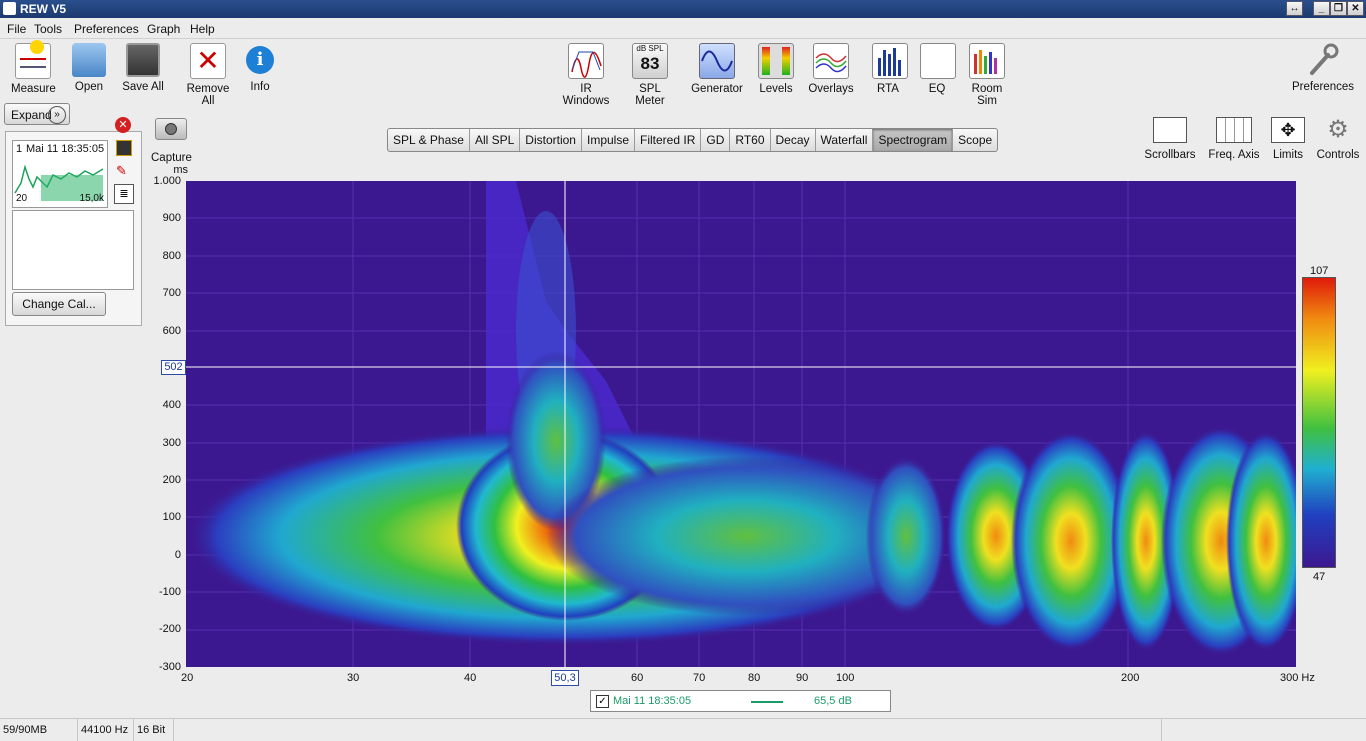 The width and height of the screenshot is (1366, 741). What do you see at coordinates (260, 60) in the screenshot?
I see `info-icon: i` at bounding box center [260, 60].